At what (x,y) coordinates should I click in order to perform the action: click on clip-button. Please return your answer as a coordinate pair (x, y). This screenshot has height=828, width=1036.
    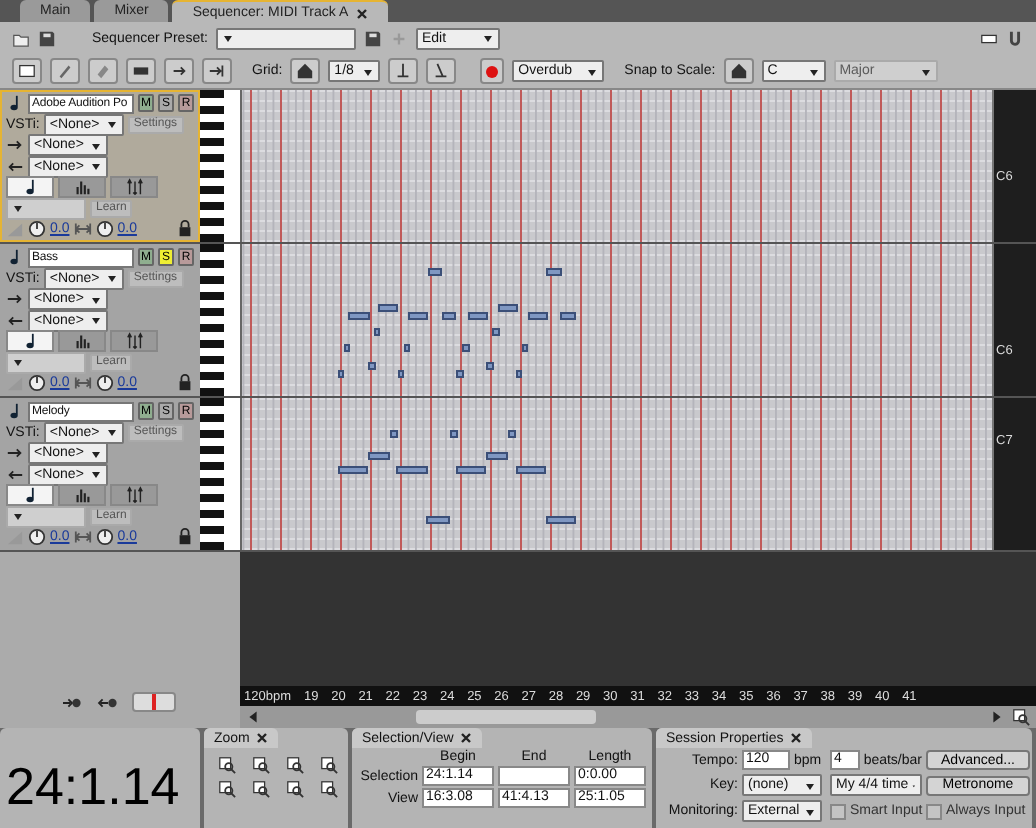
    Looking at the image, I should click on (141, 71).